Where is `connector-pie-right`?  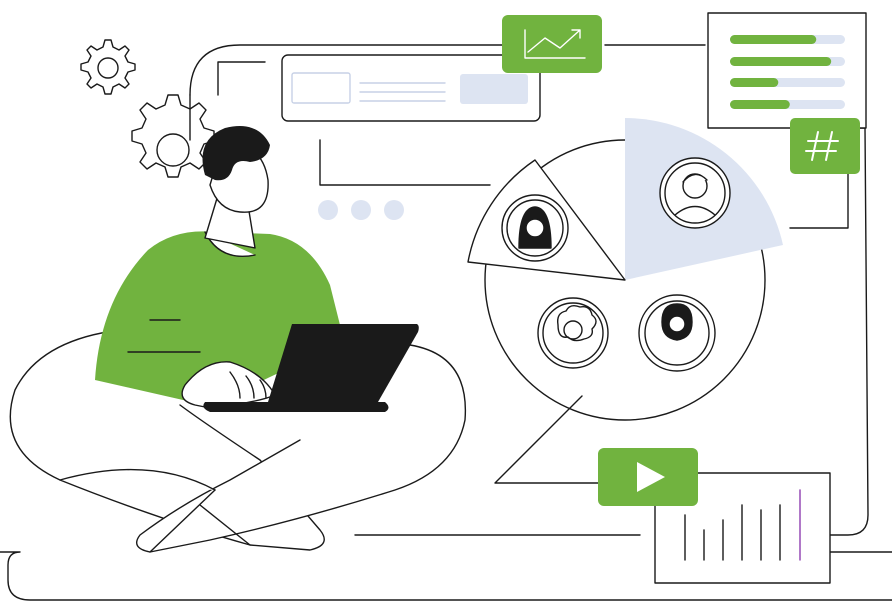
connector-pie-right is located at coordinates (819, 199).